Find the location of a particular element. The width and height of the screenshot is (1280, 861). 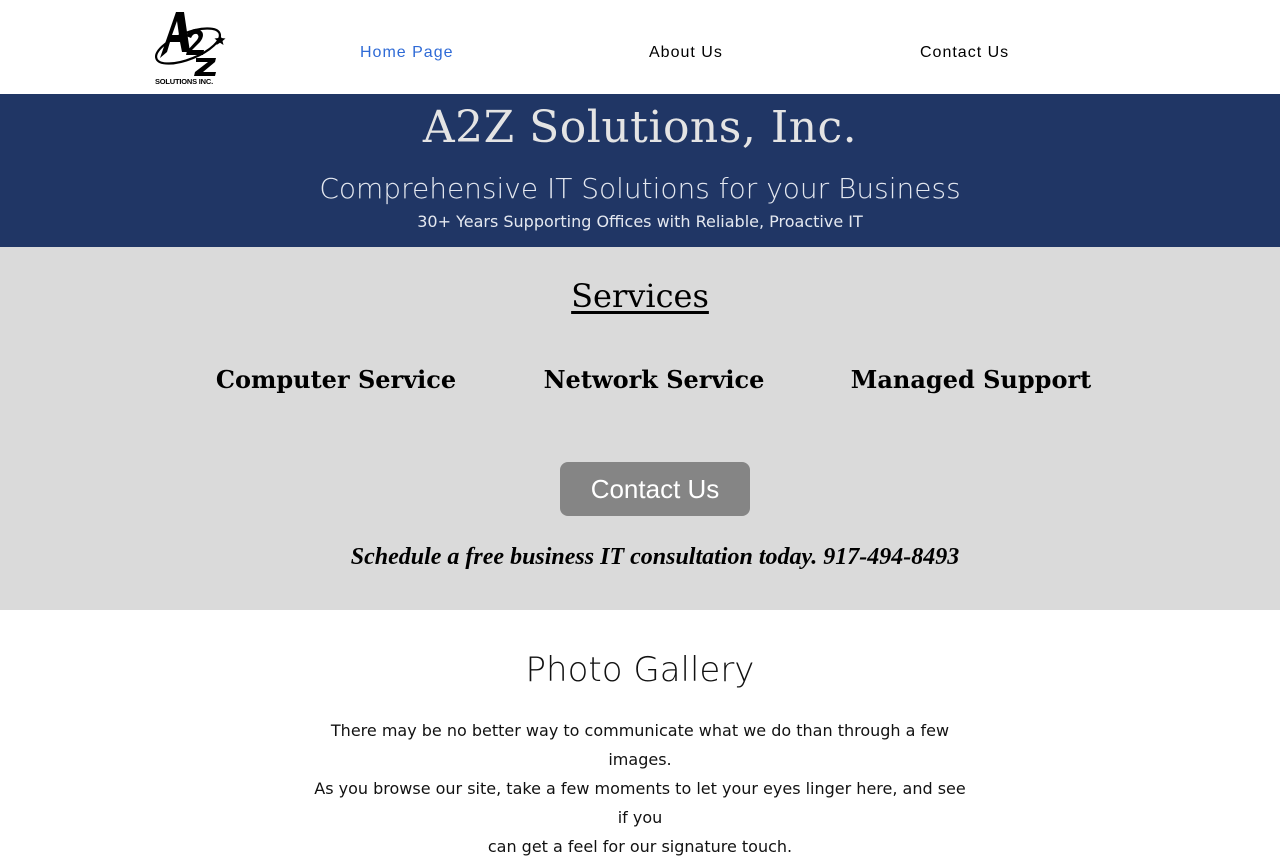

gallery-heading: Photo Gallery is located at coordinates (640, 670).